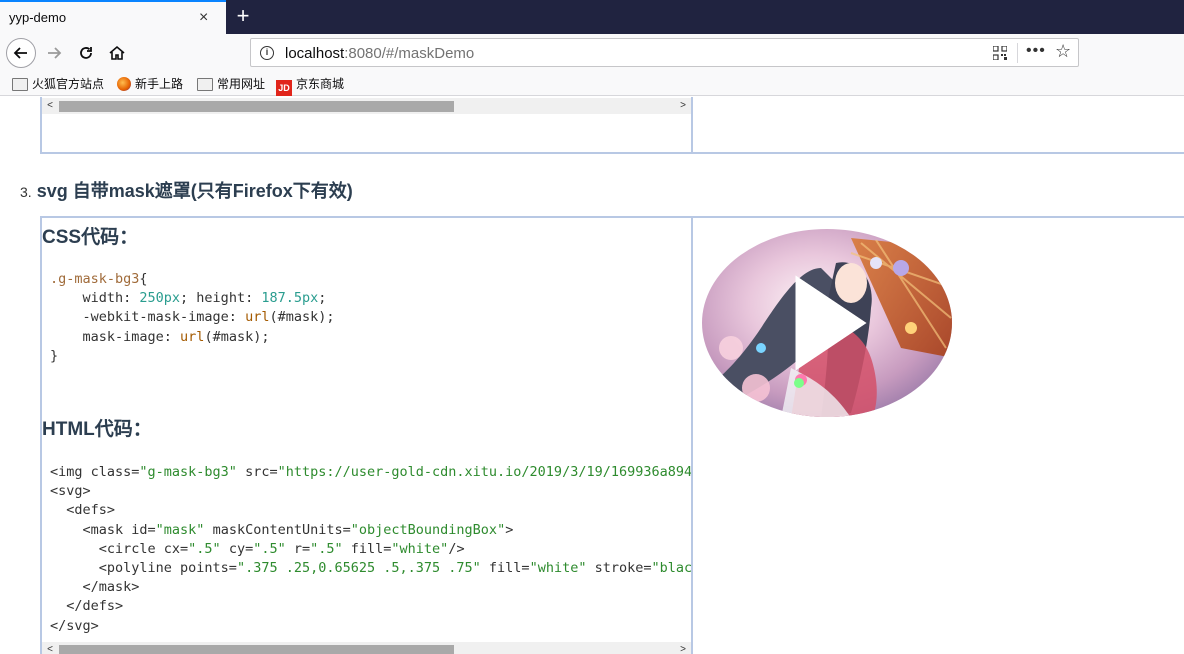 The image size is (1184, 654). I want to click on url-text: localhost:8080/#/maskDemo, so click(379, 53).